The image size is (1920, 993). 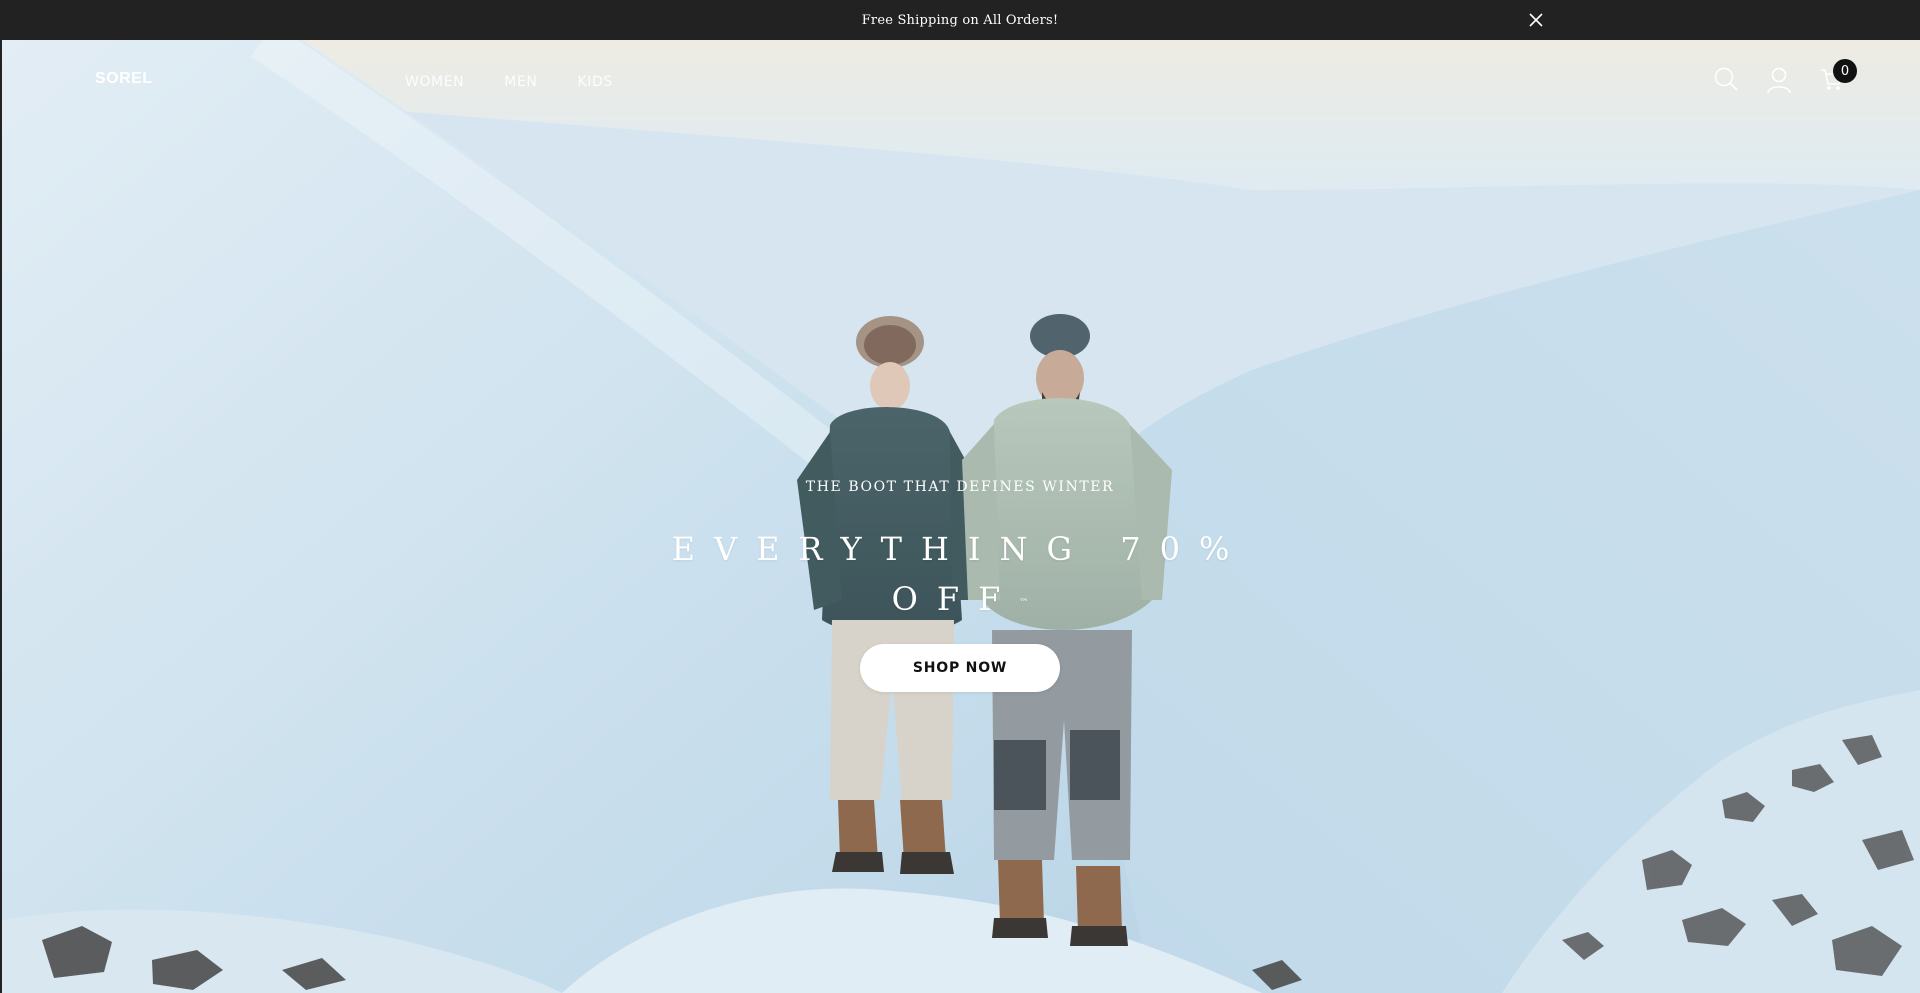 I want to click on shop-now-button: SHOP NOW, so click(x=960, y=668).